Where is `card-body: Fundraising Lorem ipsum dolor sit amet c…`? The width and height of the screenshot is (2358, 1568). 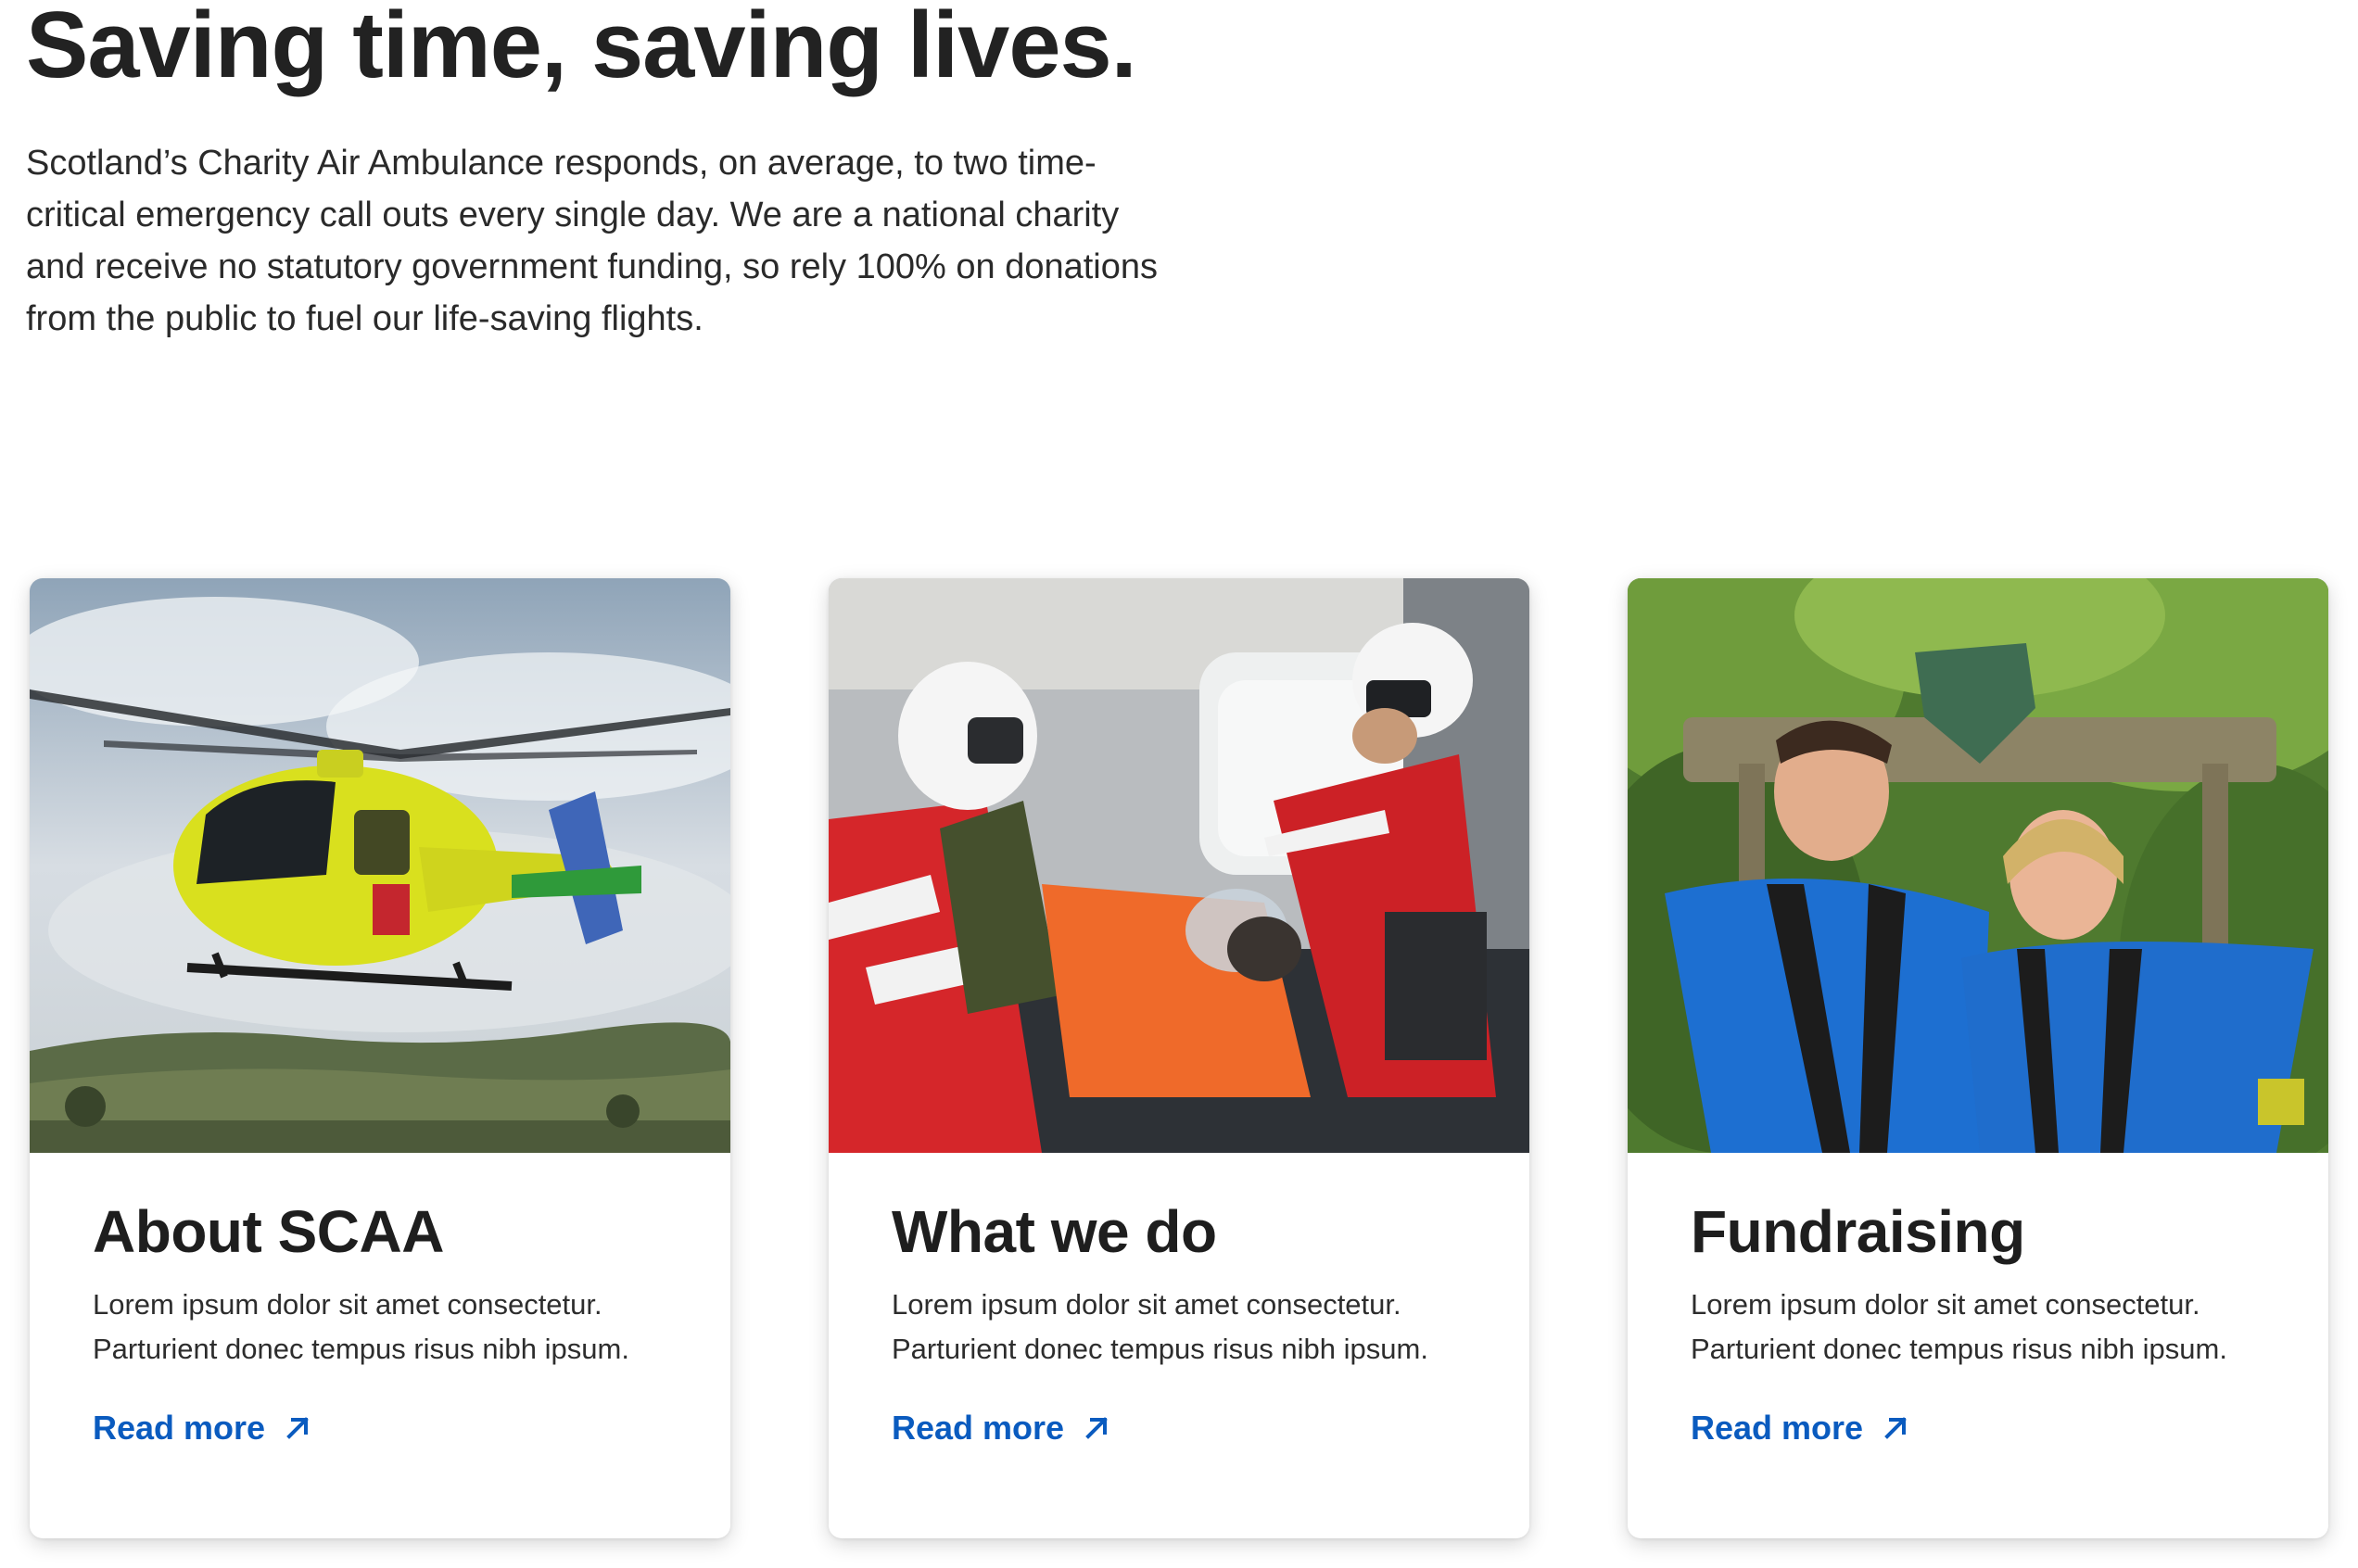
card-body: Fundraising Lorem ipsum dolor sit amet c… is located at coordinates (1991, 1323).